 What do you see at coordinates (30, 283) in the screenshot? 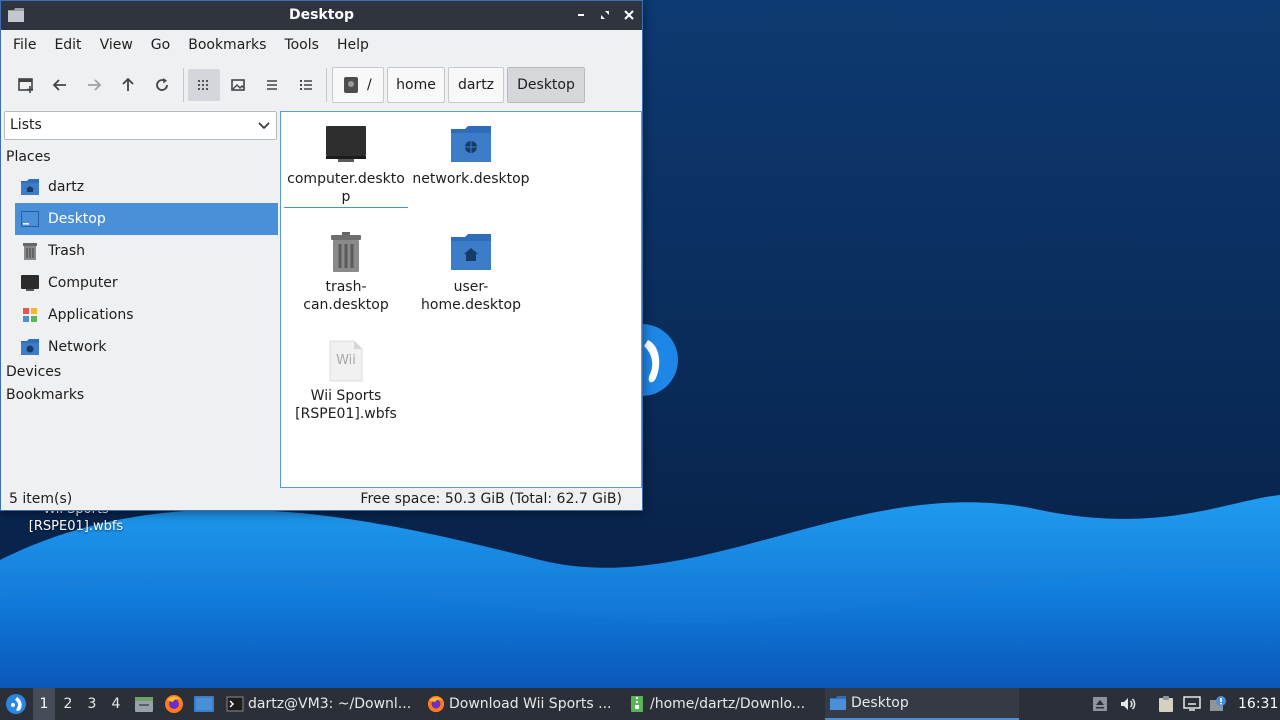
I see `computer-icon` at bounding box center [30, 283].